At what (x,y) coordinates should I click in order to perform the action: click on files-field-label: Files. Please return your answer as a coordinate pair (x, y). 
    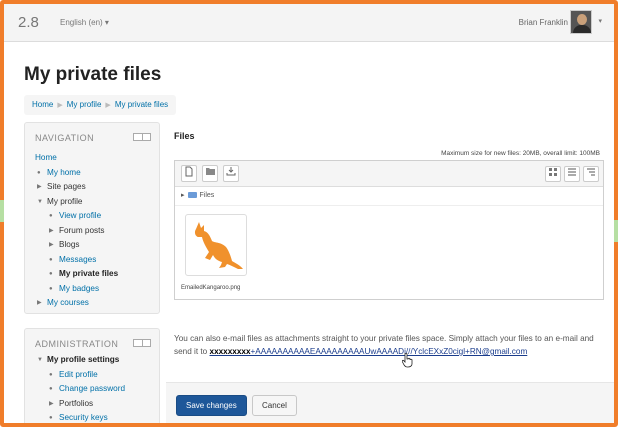
    Looking at the image, I should click on (184, 136).